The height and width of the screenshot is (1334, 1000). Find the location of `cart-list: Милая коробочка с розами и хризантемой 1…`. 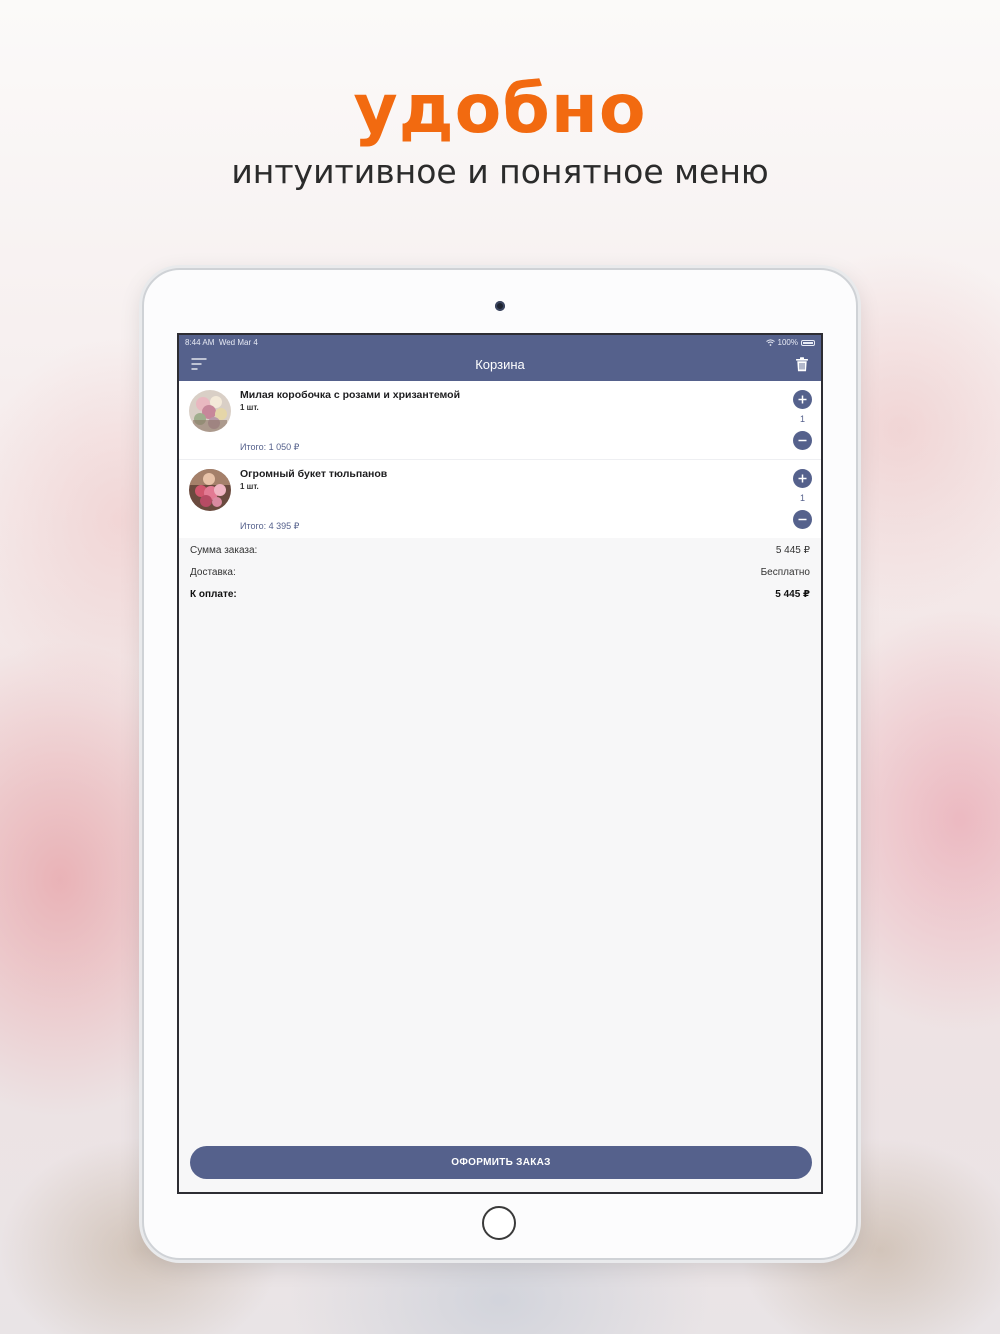

cart-list: Милая коробочка с розами и хризантемой 1… is located at coordinates (500, 459).